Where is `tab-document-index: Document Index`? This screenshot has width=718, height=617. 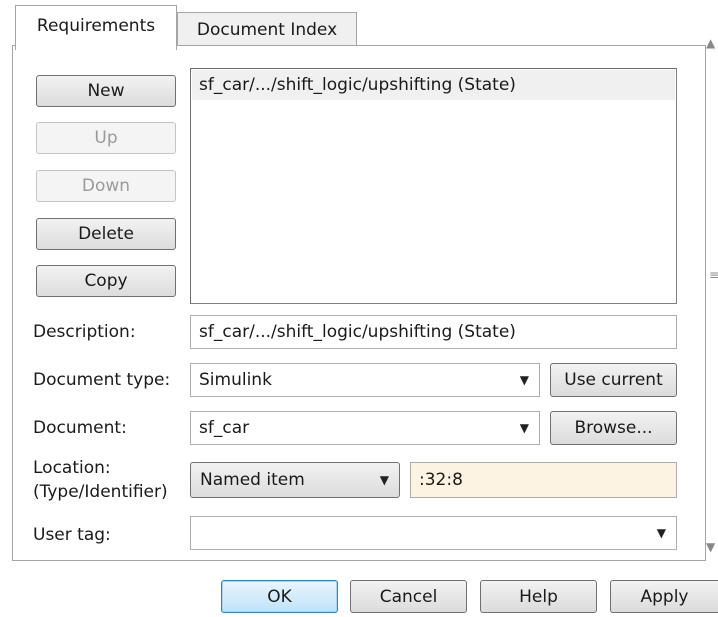 tab-document-index: Document Index is located at coordinates (267, 29).